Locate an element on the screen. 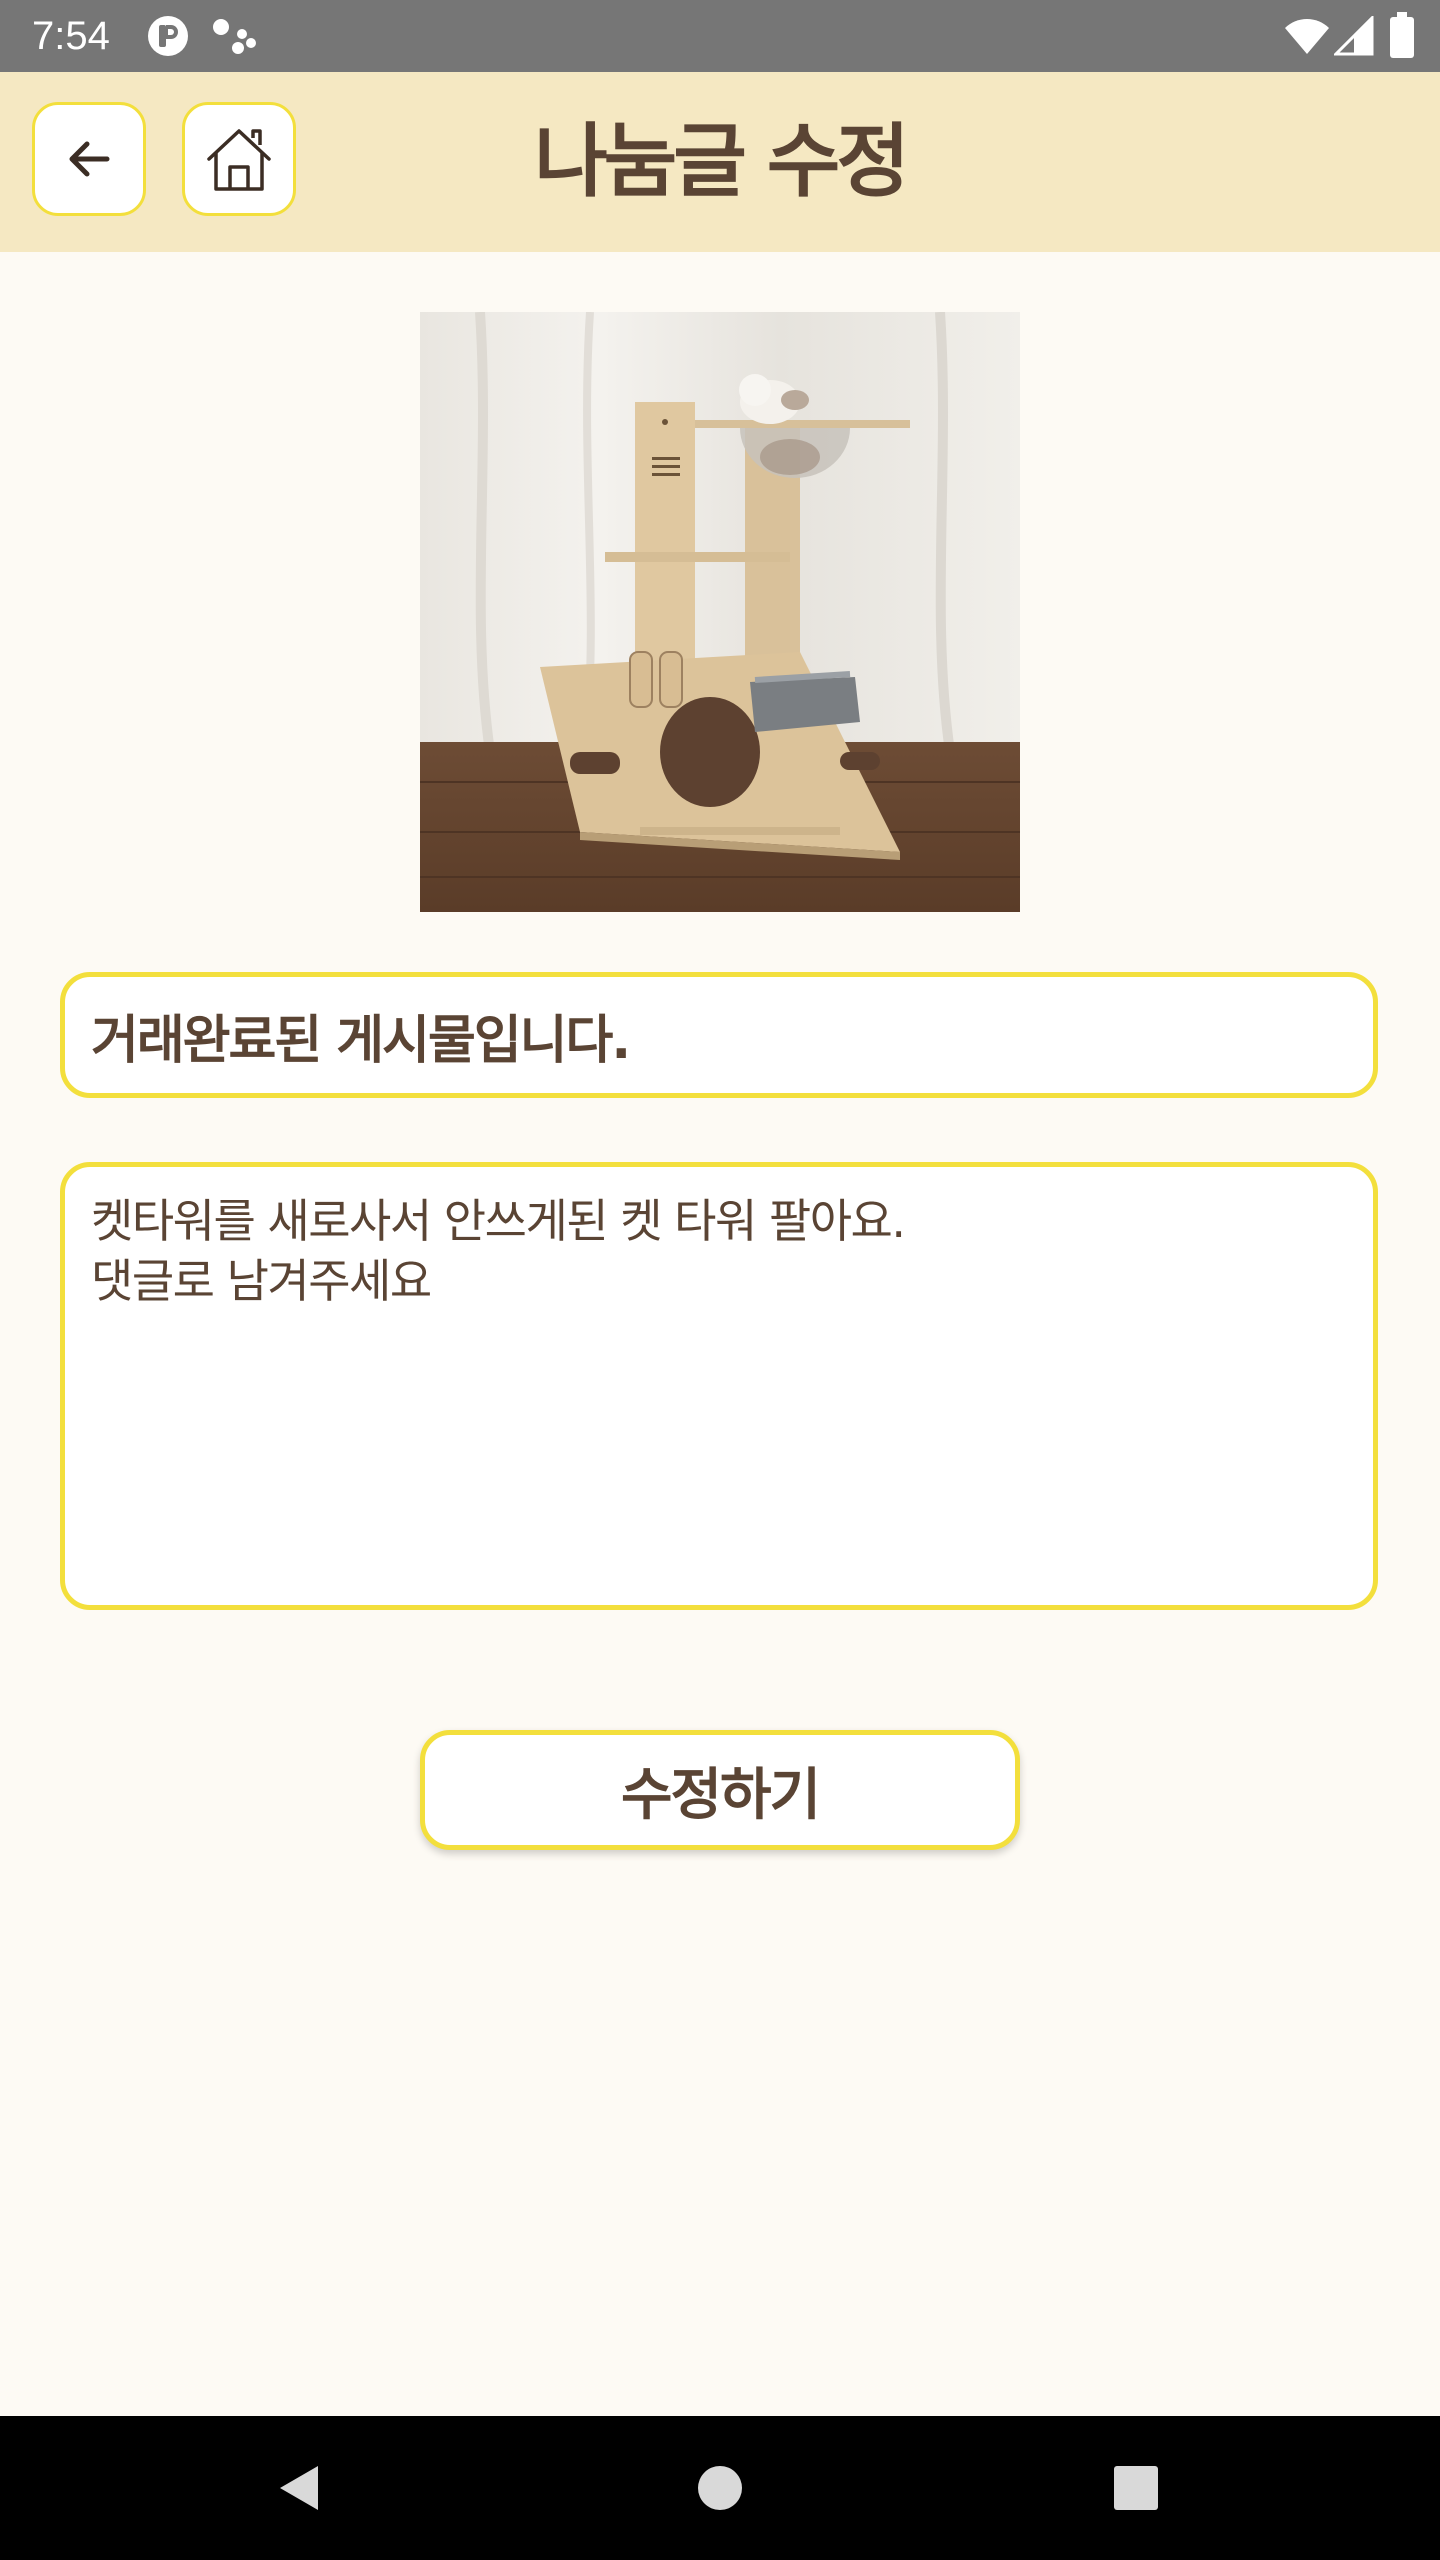  battery-icon is located at coordinates (1402, 35).